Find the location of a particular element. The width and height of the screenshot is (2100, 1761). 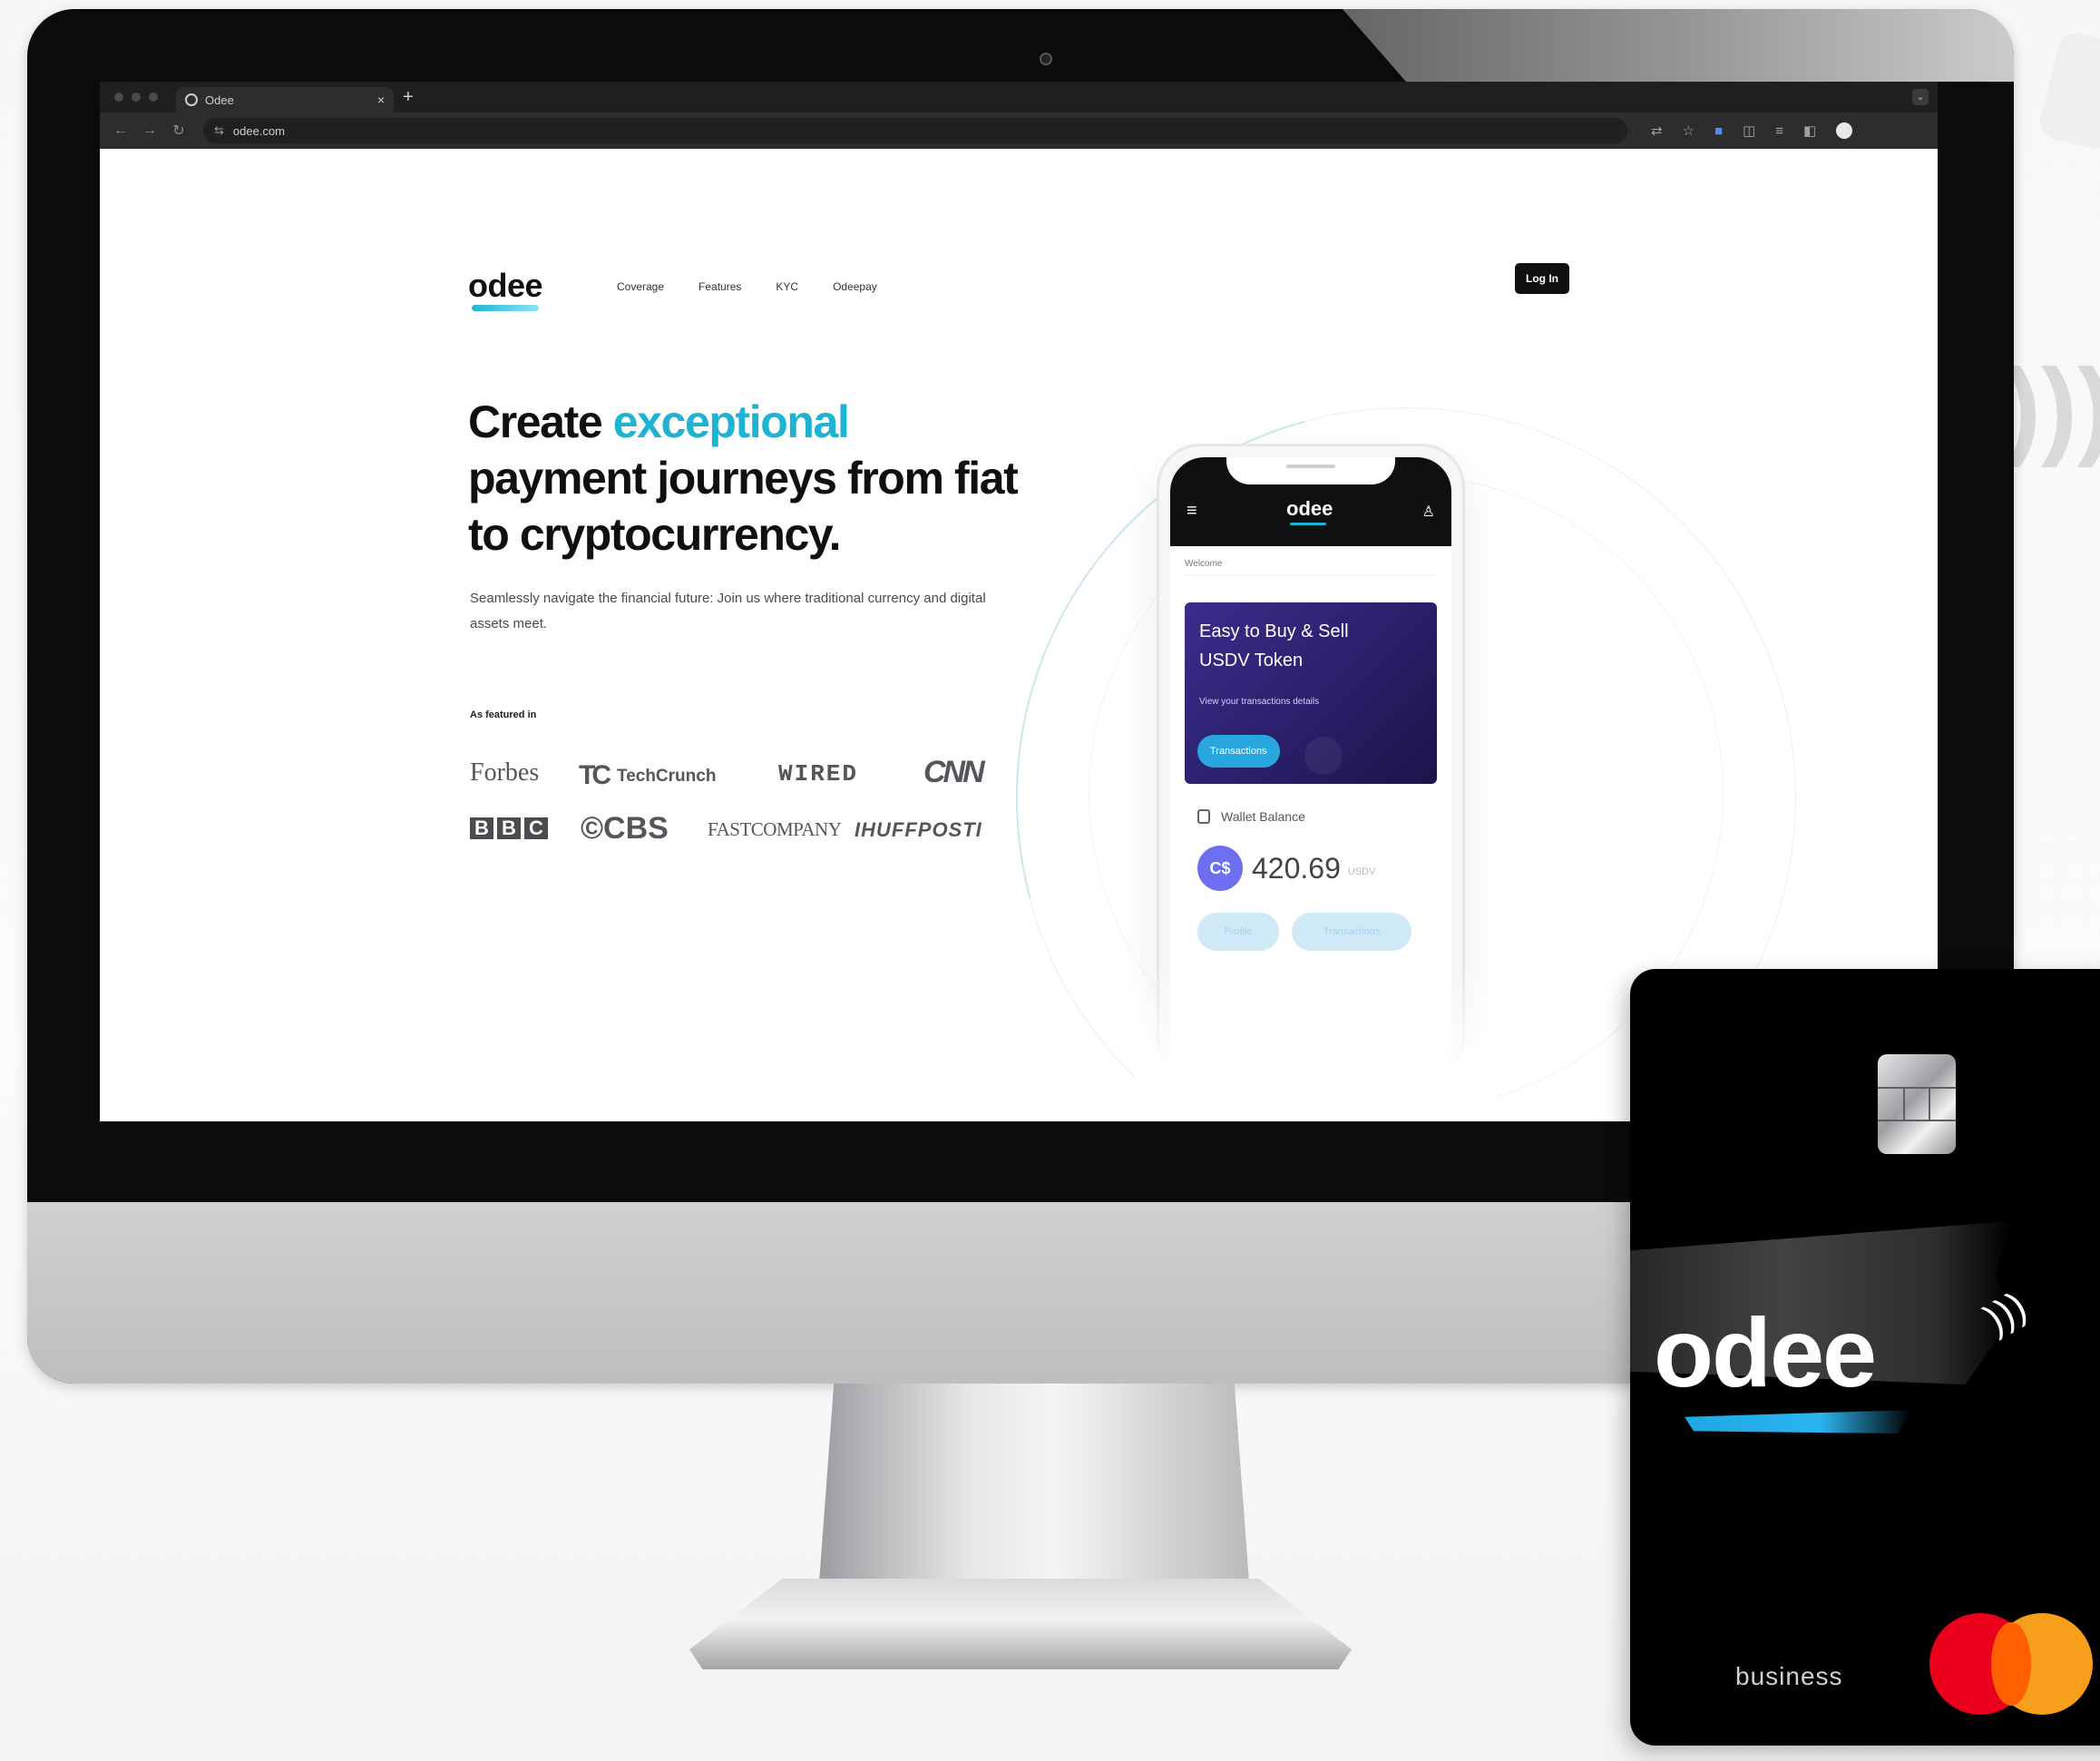

card-brush-stroke is located at coordinates (1798, 1422).